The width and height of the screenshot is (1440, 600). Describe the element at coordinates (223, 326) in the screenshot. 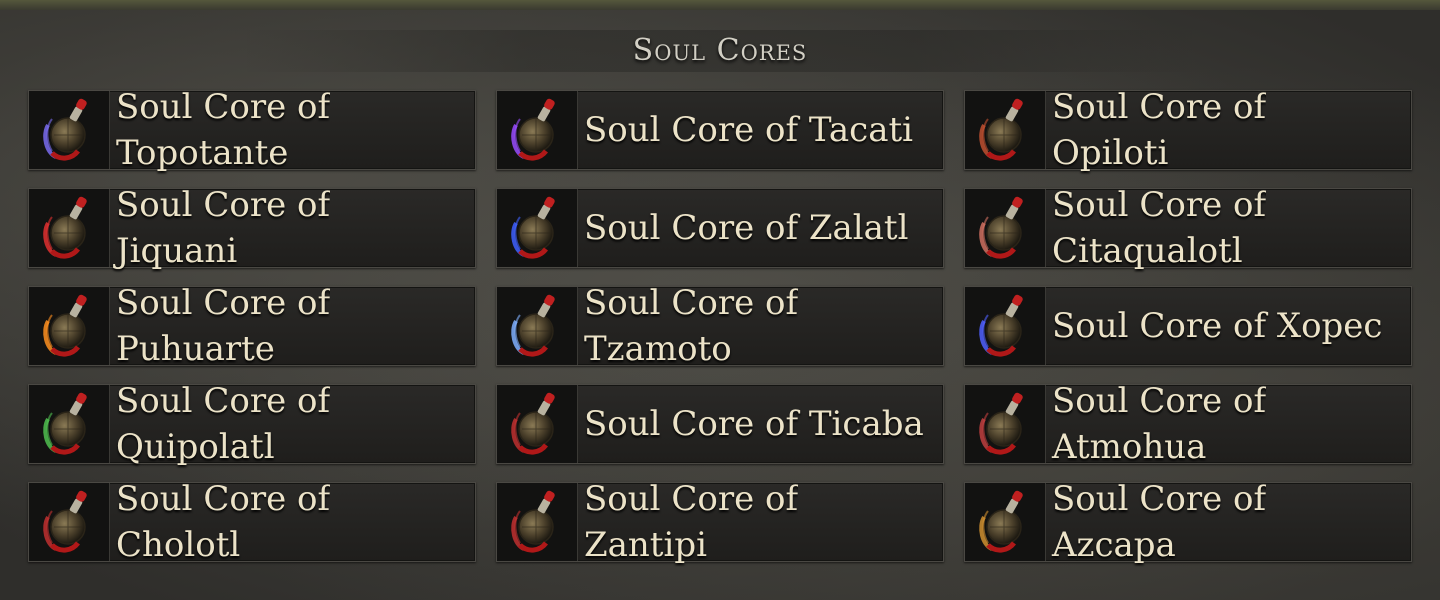

I see `soul-core-label: Soul Core of Puhuarte` at that location.